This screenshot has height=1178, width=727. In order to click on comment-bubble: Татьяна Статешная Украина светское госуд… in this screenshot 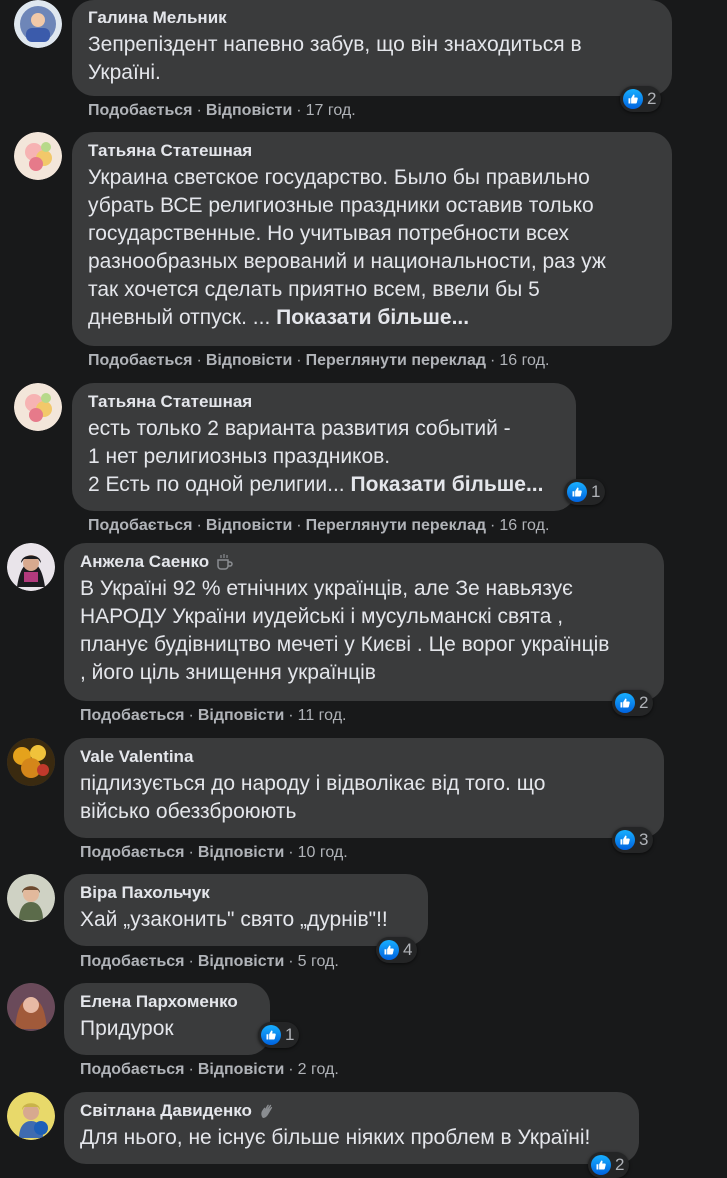, I will do `click(372, 239)`.